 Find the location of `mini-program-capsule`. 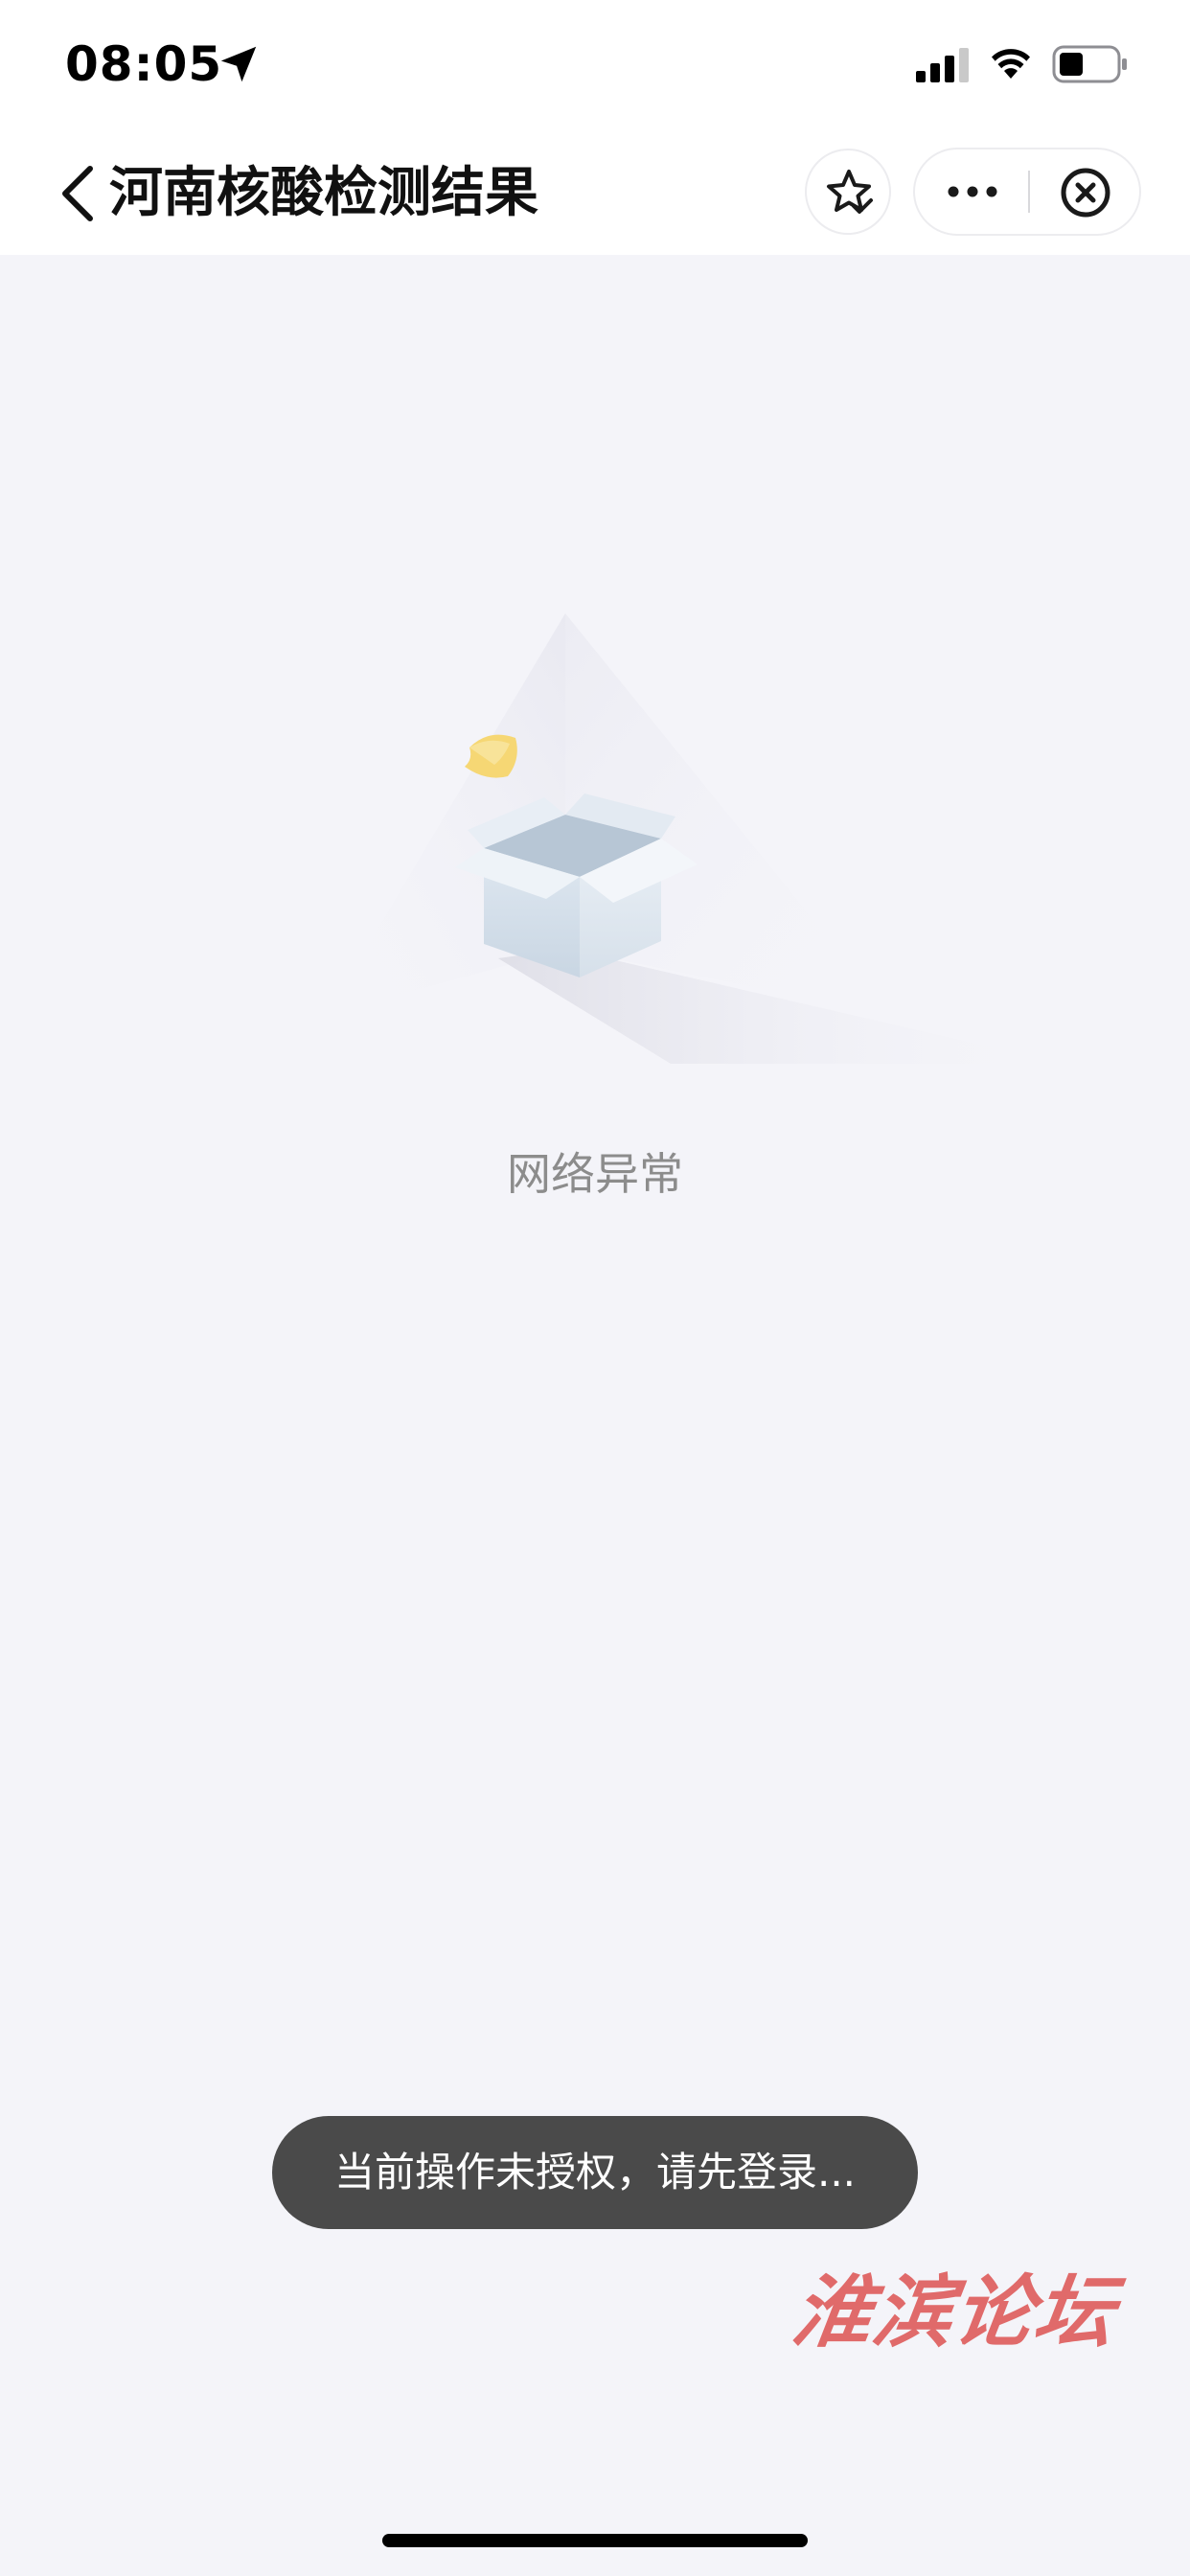

mini-program-capsule is located at coordinates (1027, 192).